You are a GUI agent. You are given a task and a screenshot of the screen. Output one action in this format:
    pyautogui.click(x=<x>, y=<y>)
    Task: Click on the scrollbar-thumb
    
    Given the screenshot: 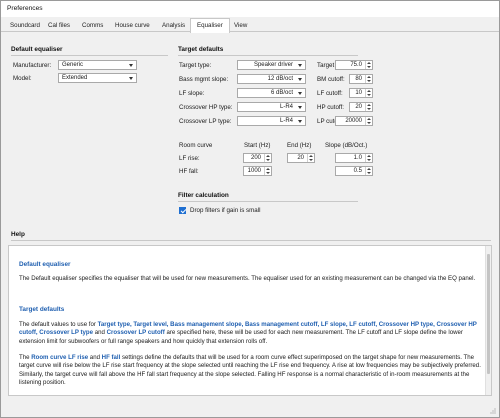 What is the action you would take?
    pyautogui.click(x=488, y=314)
    